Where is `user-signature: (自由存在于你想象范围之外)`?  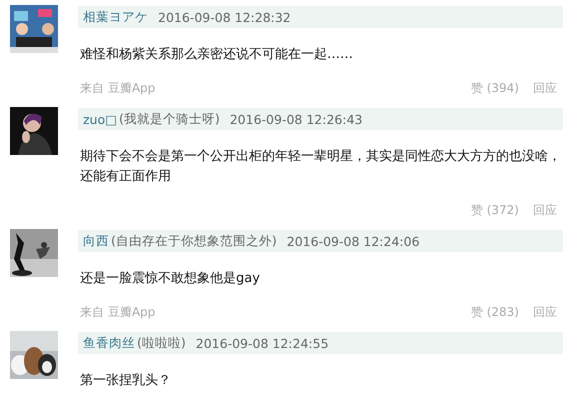
user-signature: (自由存在于你想象范围之外) is located at coordinates (194, 241).